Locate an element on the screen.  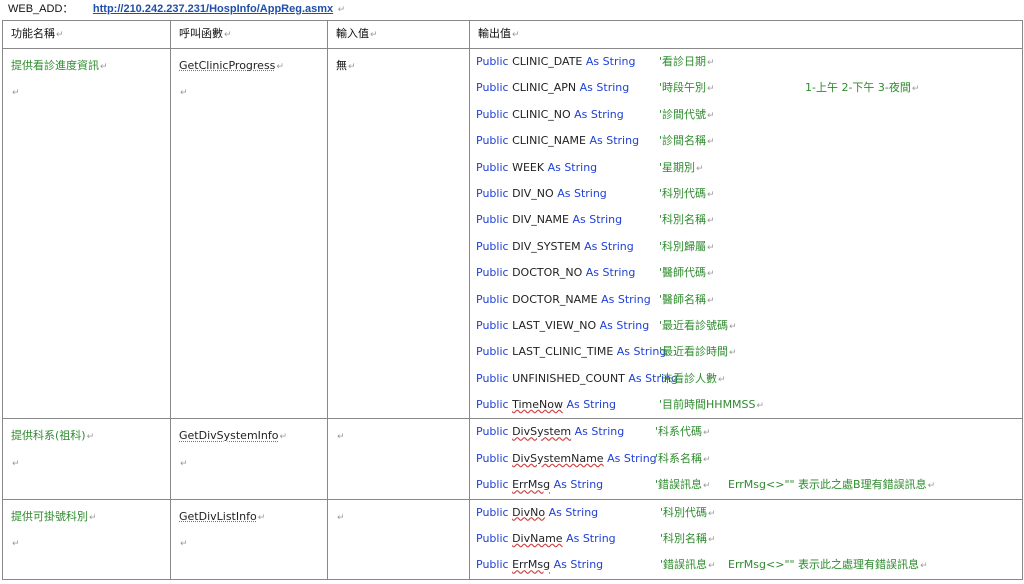
field-extra-note: 1-上午 2-下午 3-夜間↵ is located at coordinates (862, 88).